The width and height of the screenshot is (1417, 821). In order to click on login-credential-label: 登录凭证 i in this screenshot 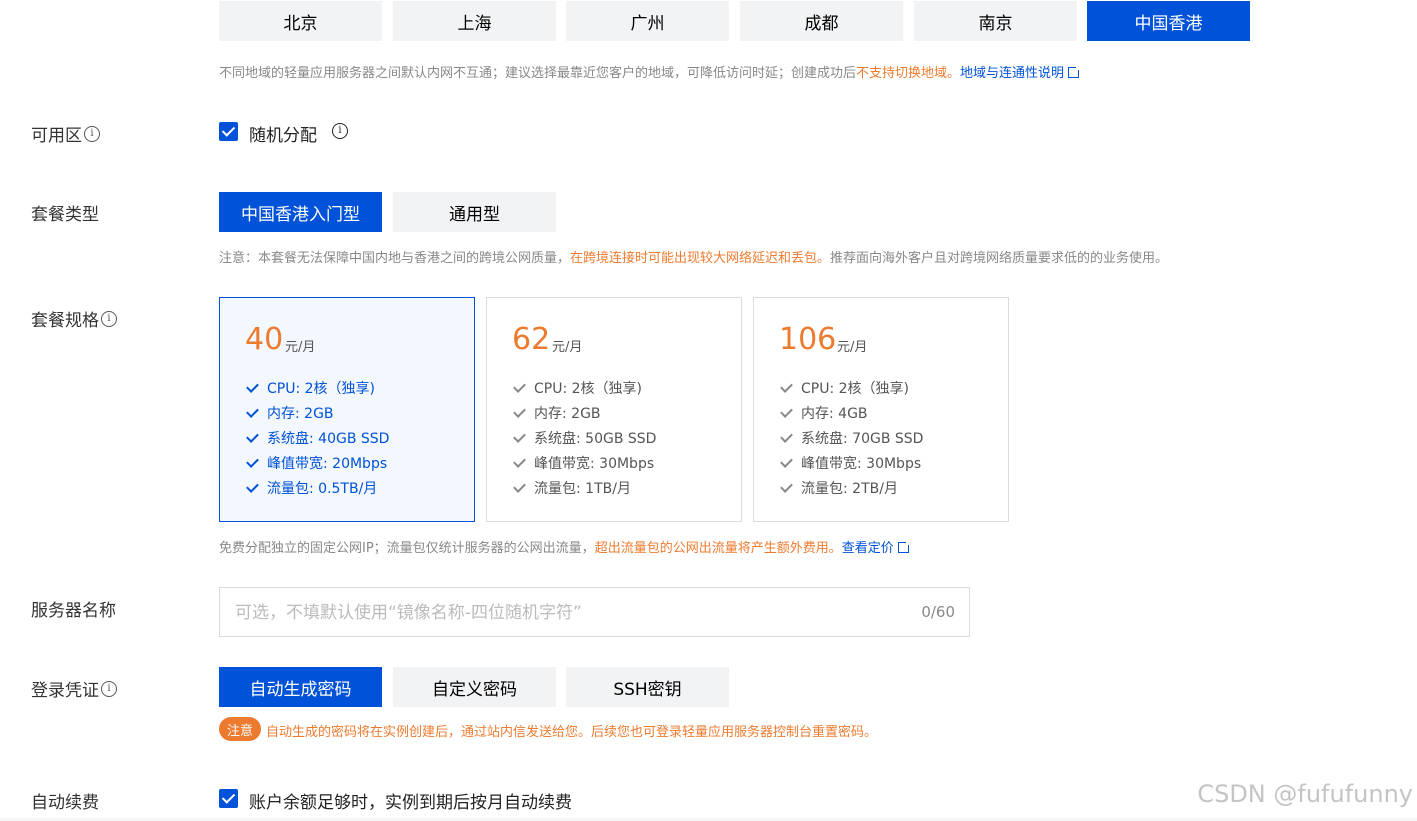, I will do `click(74, 688)`.